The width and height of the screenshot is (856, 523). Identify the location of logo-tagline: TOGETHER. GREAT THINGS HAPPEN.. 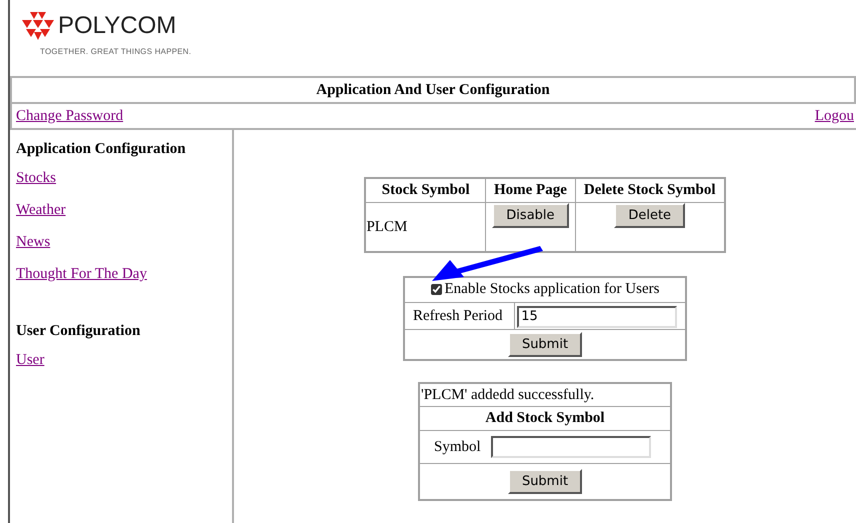
(116, 52).